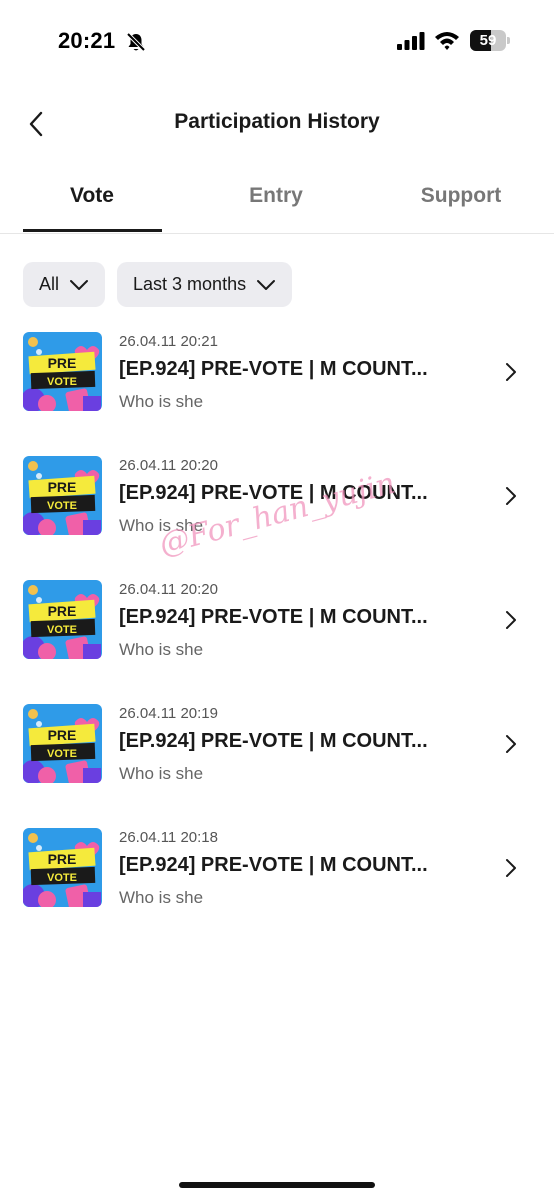 The height and width of the screenshot is (1200, 554). What do you see at coordinates (277, 42) in the screenshot?
I see `status-bar: 20:21 59` at bounding box center [277, 42].